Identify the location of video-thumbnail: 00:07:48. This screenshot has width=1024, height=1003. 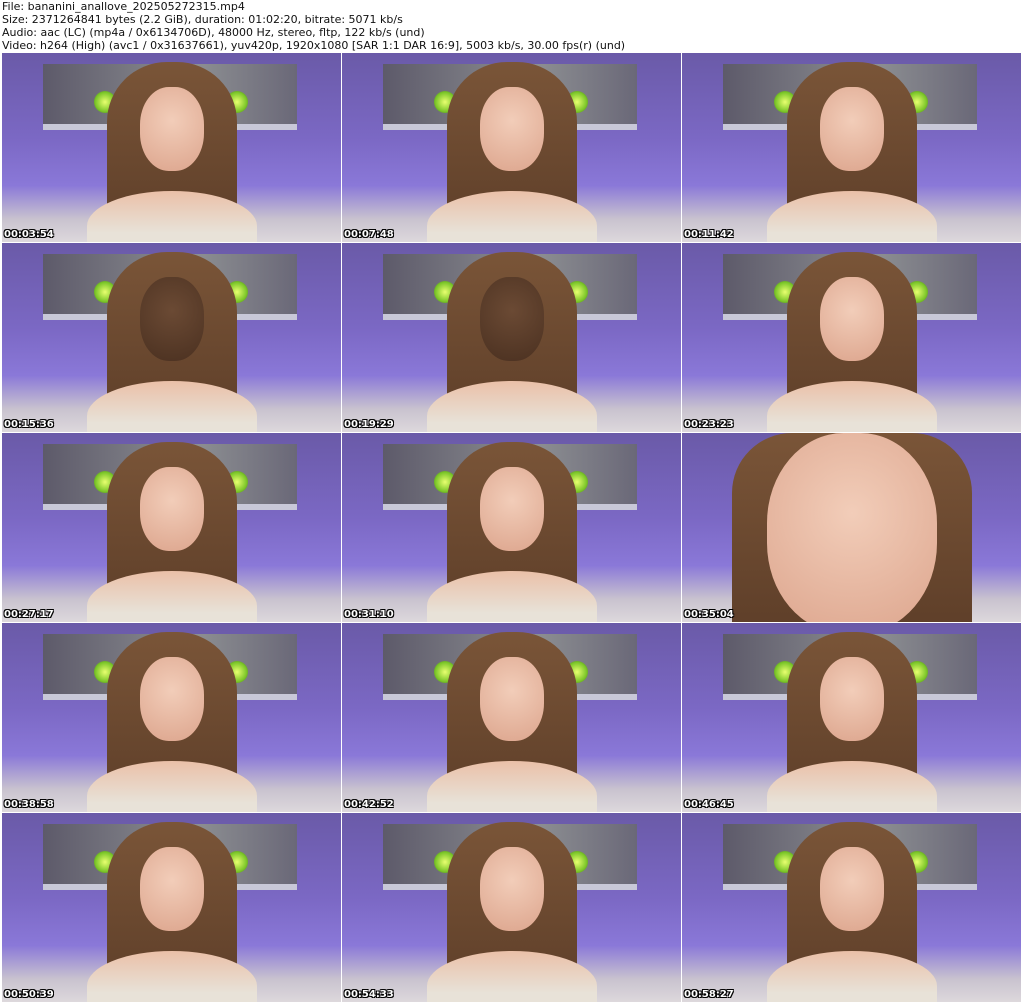
(511, 147).